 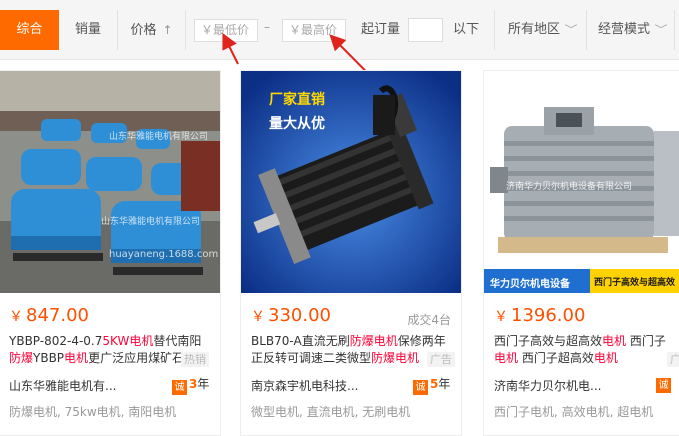 I want to click on filter-bar: 综合 销量 价格 ↑ ￥最低价 – ￥最高价 起订量 以下 所有地区 ﹀ 经营模式 ﹀, so click(x=339, y=30).